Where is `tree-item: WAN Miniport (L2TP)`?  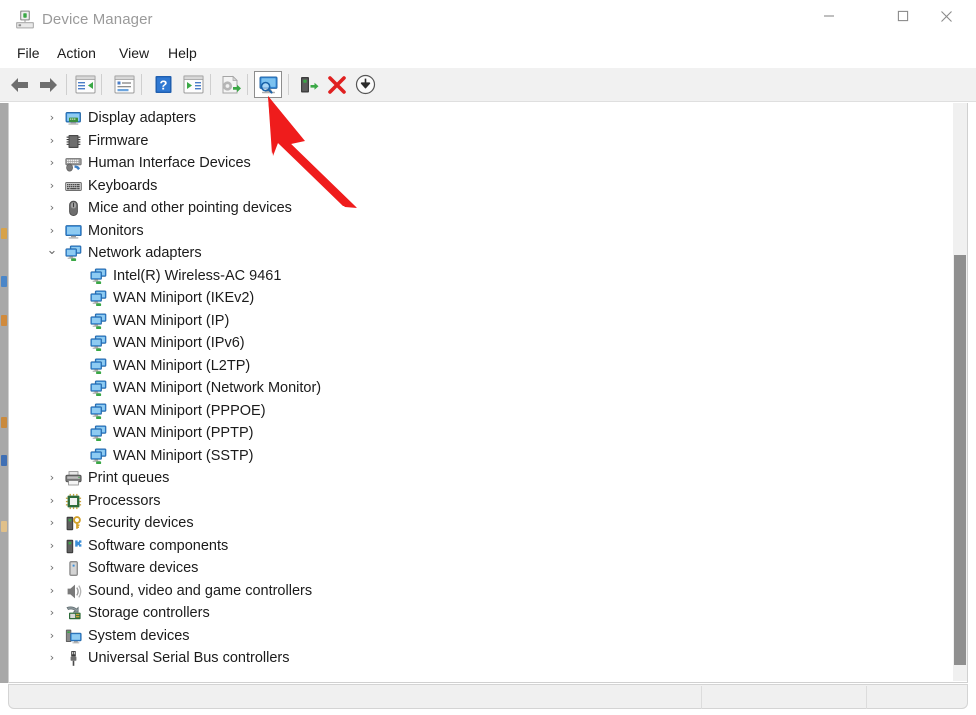 tree-item: WAN Miniport (L2TP) is located at coordinates (482, 366).